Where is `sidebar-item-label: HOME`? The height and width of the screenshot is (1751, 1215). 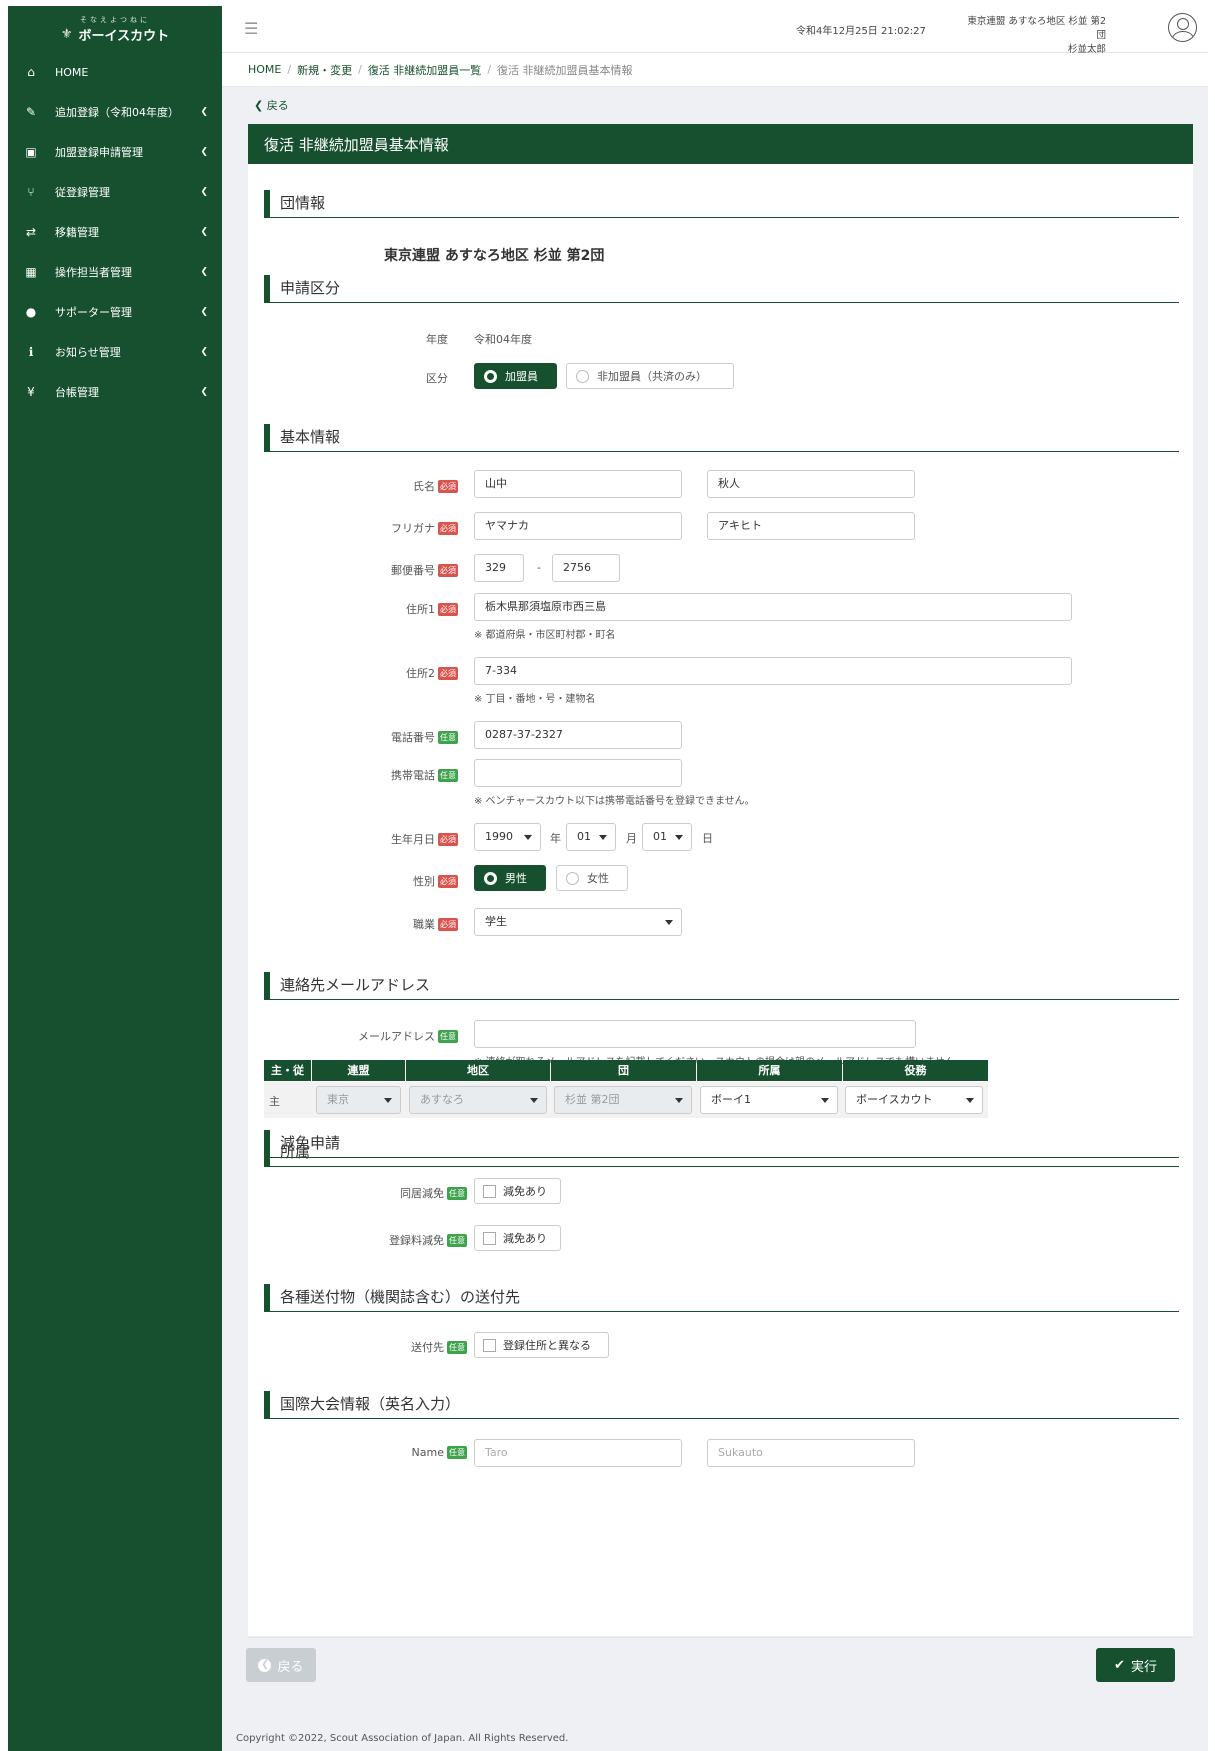 sidebar-item-label: HOME is located at coordinates (72, 72).